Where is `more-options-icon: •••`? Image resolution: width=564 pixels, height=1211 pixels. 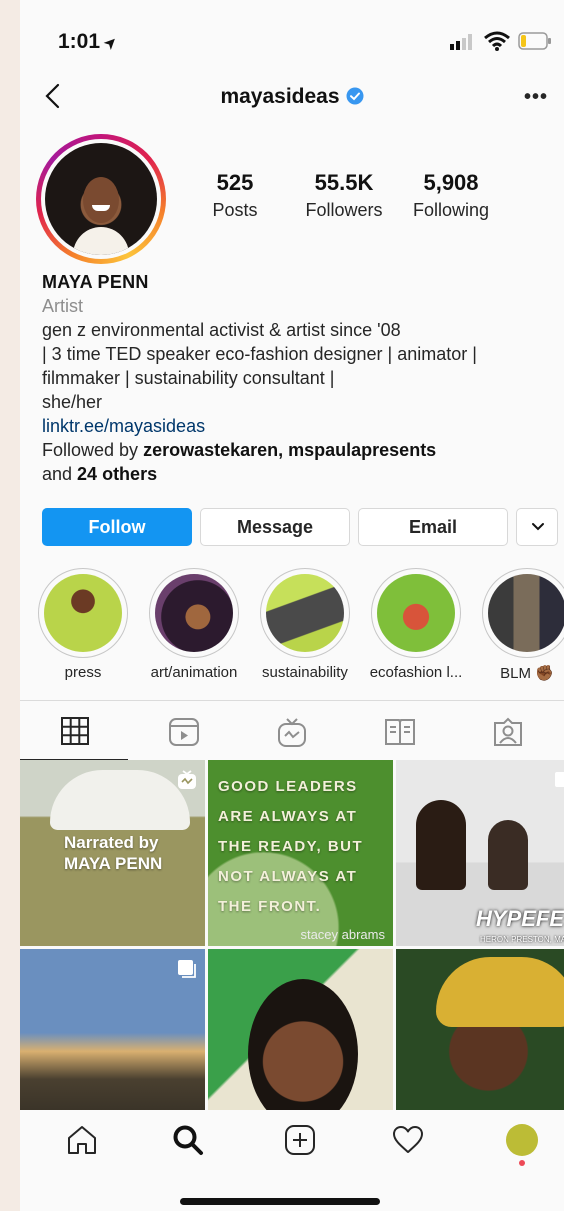
more-options-icon: ••• is located at coordinates (536, 97).